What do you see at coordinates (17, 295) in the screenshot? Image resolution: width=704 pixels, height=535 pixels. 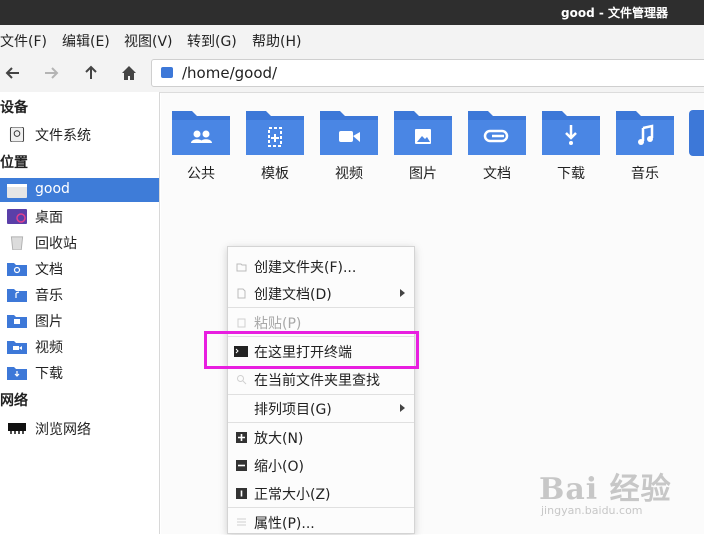 I see `music-folder-icon` at bounding box center [17, 295].